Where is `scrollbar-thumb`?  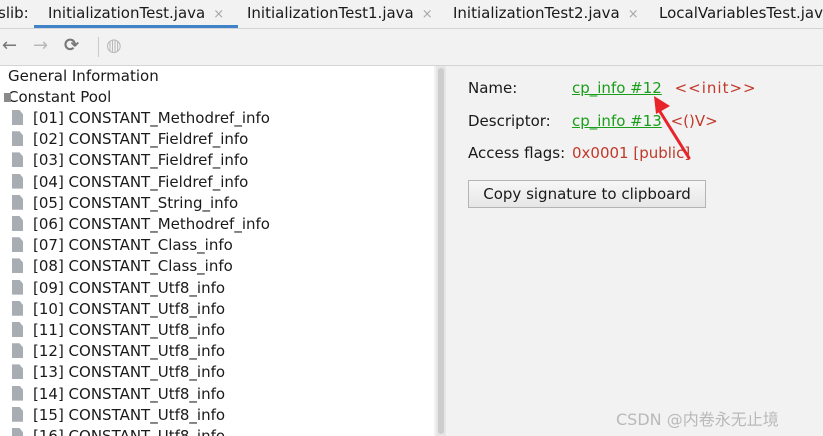
scrollbar-thumb is located at coordinates (441, 251).